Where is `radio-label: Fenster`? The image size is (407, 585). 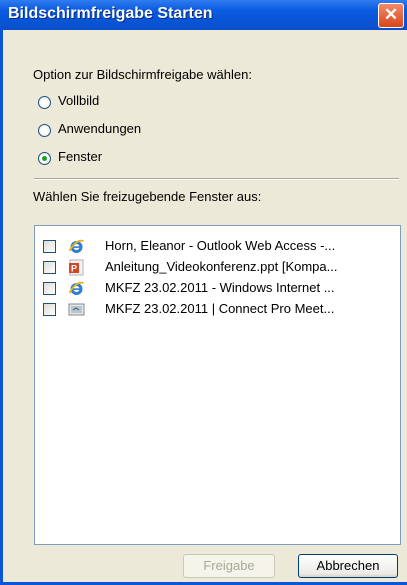 radio-label: Fenster is located at coordinates (80, 156).